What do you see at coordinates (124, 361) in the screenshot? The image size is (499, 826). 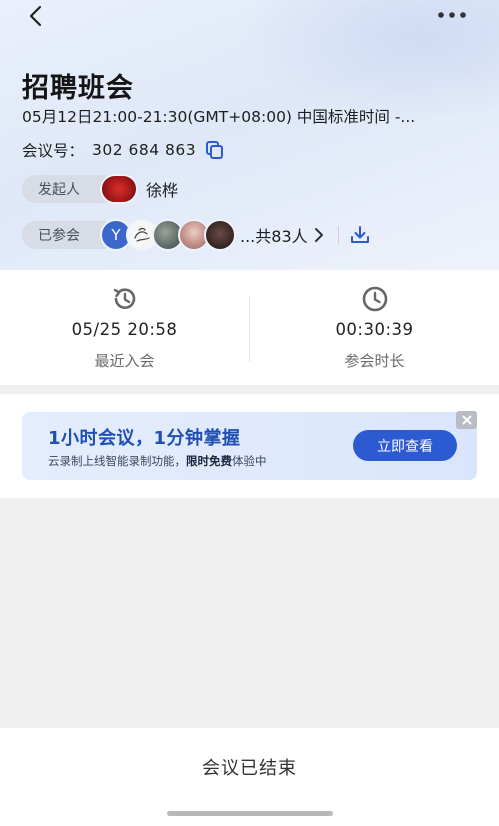 I see `last-join-label: 最近入会` at bounding box center [124, 361].